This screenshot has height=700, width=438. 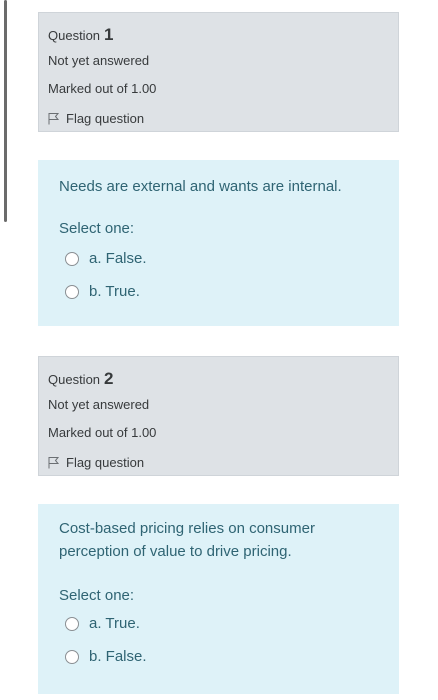 What do you see at coordinates (223, 378) in the screenshot?
I see `question-number: Question 2` at bounding box center [223, 378].